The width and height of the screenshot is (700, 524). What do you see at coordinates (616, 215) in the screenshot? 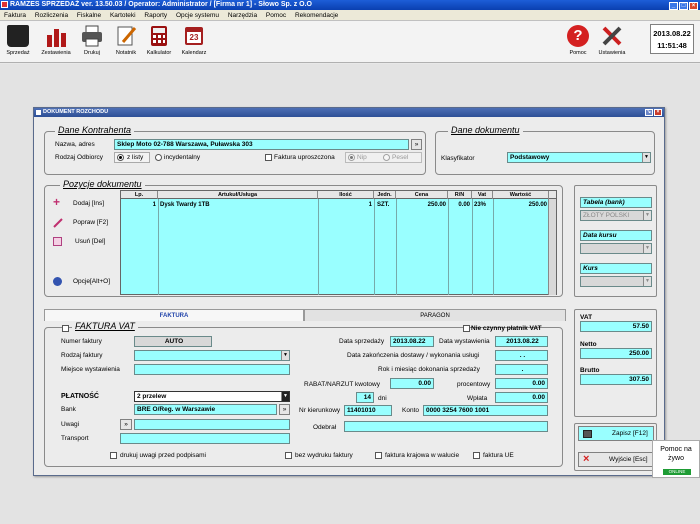
I see `tabela-select: ZŁOTY POLSKI ▼` at bounding box center [616, 215].